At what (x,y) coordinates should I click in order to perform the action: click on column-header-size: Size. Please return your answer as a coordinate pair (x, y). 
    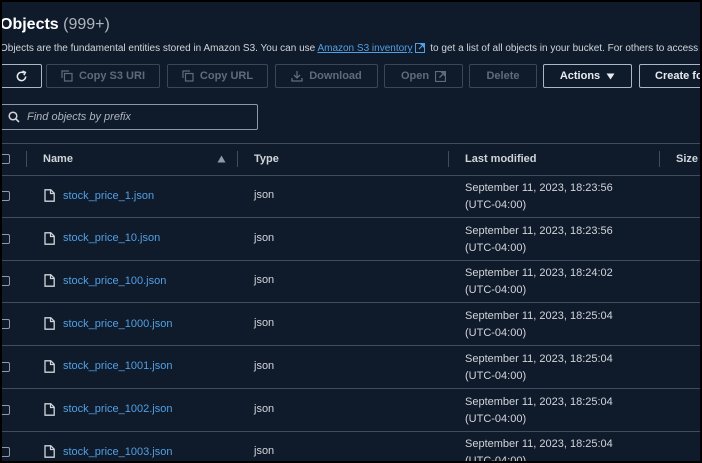
    Looking at the image, I should click on (687, 159).